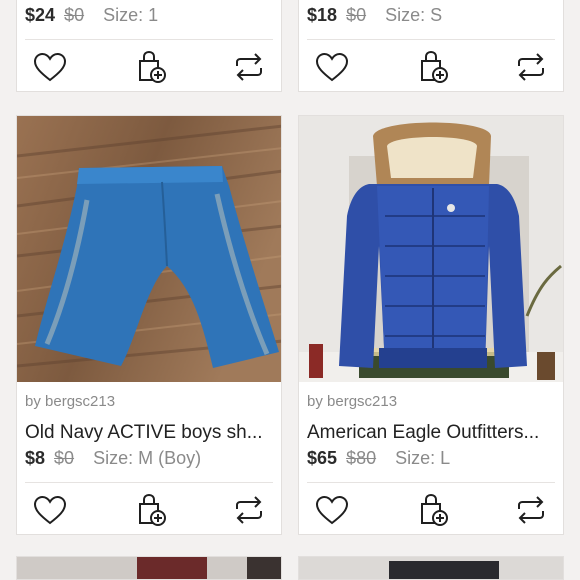 The height and width of the screenshot is (580, 580). I want to click on listing-size: Size: L, so click(423, 458).